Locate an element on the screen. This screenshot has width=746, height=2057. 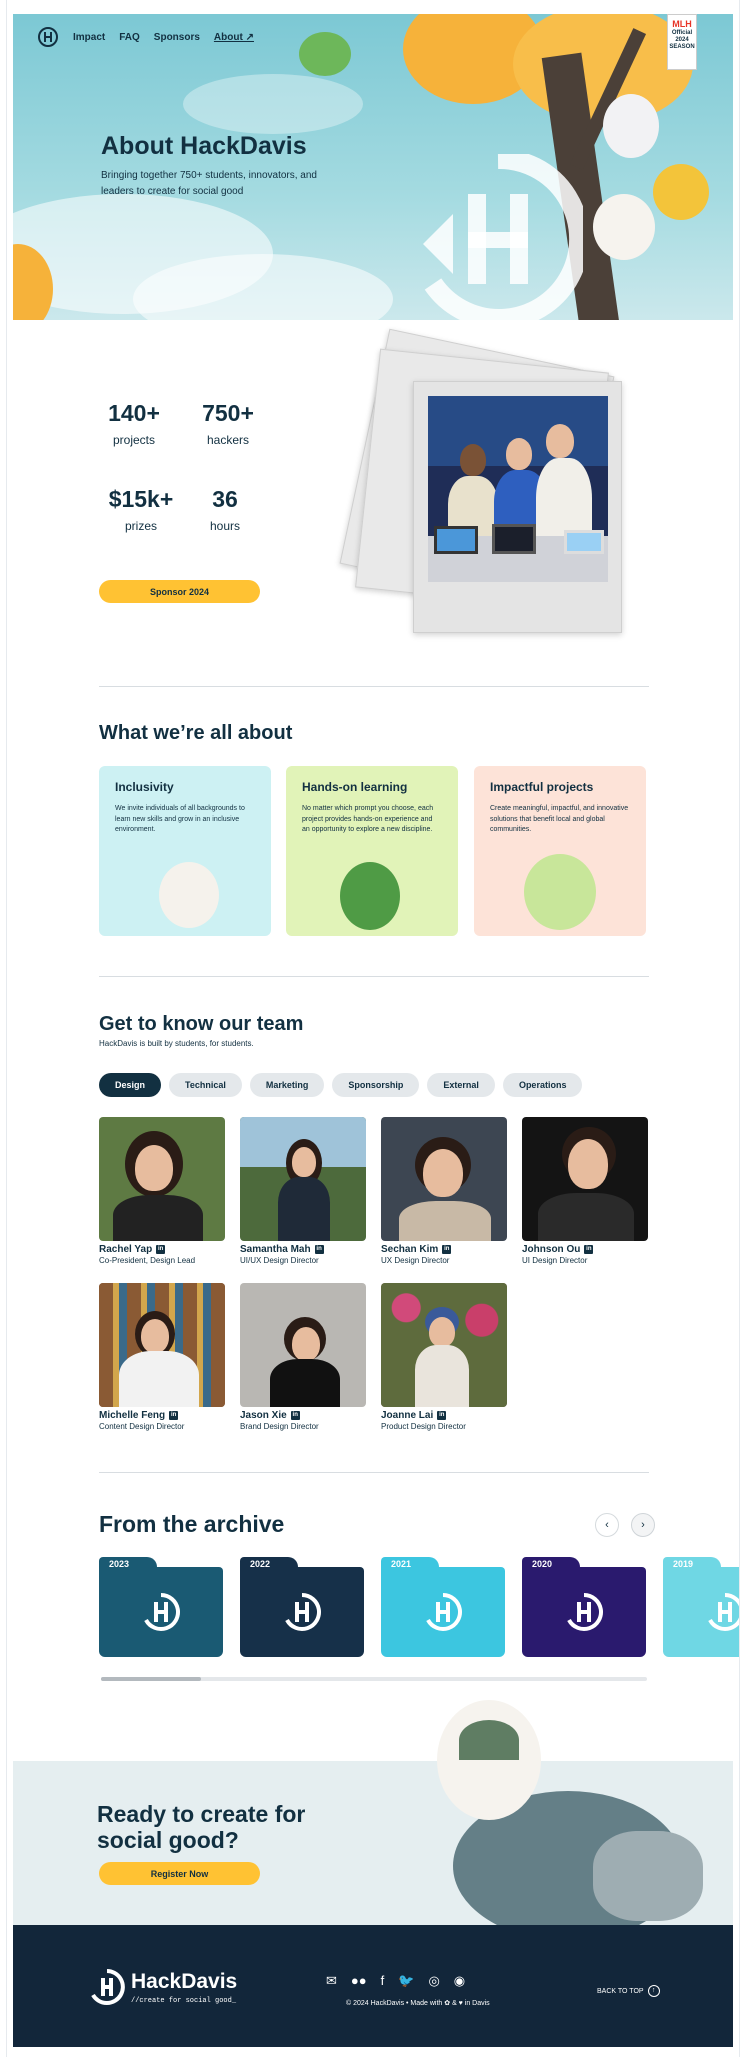
member-name: Rachel Yap is located at coordinates (126, 1249).